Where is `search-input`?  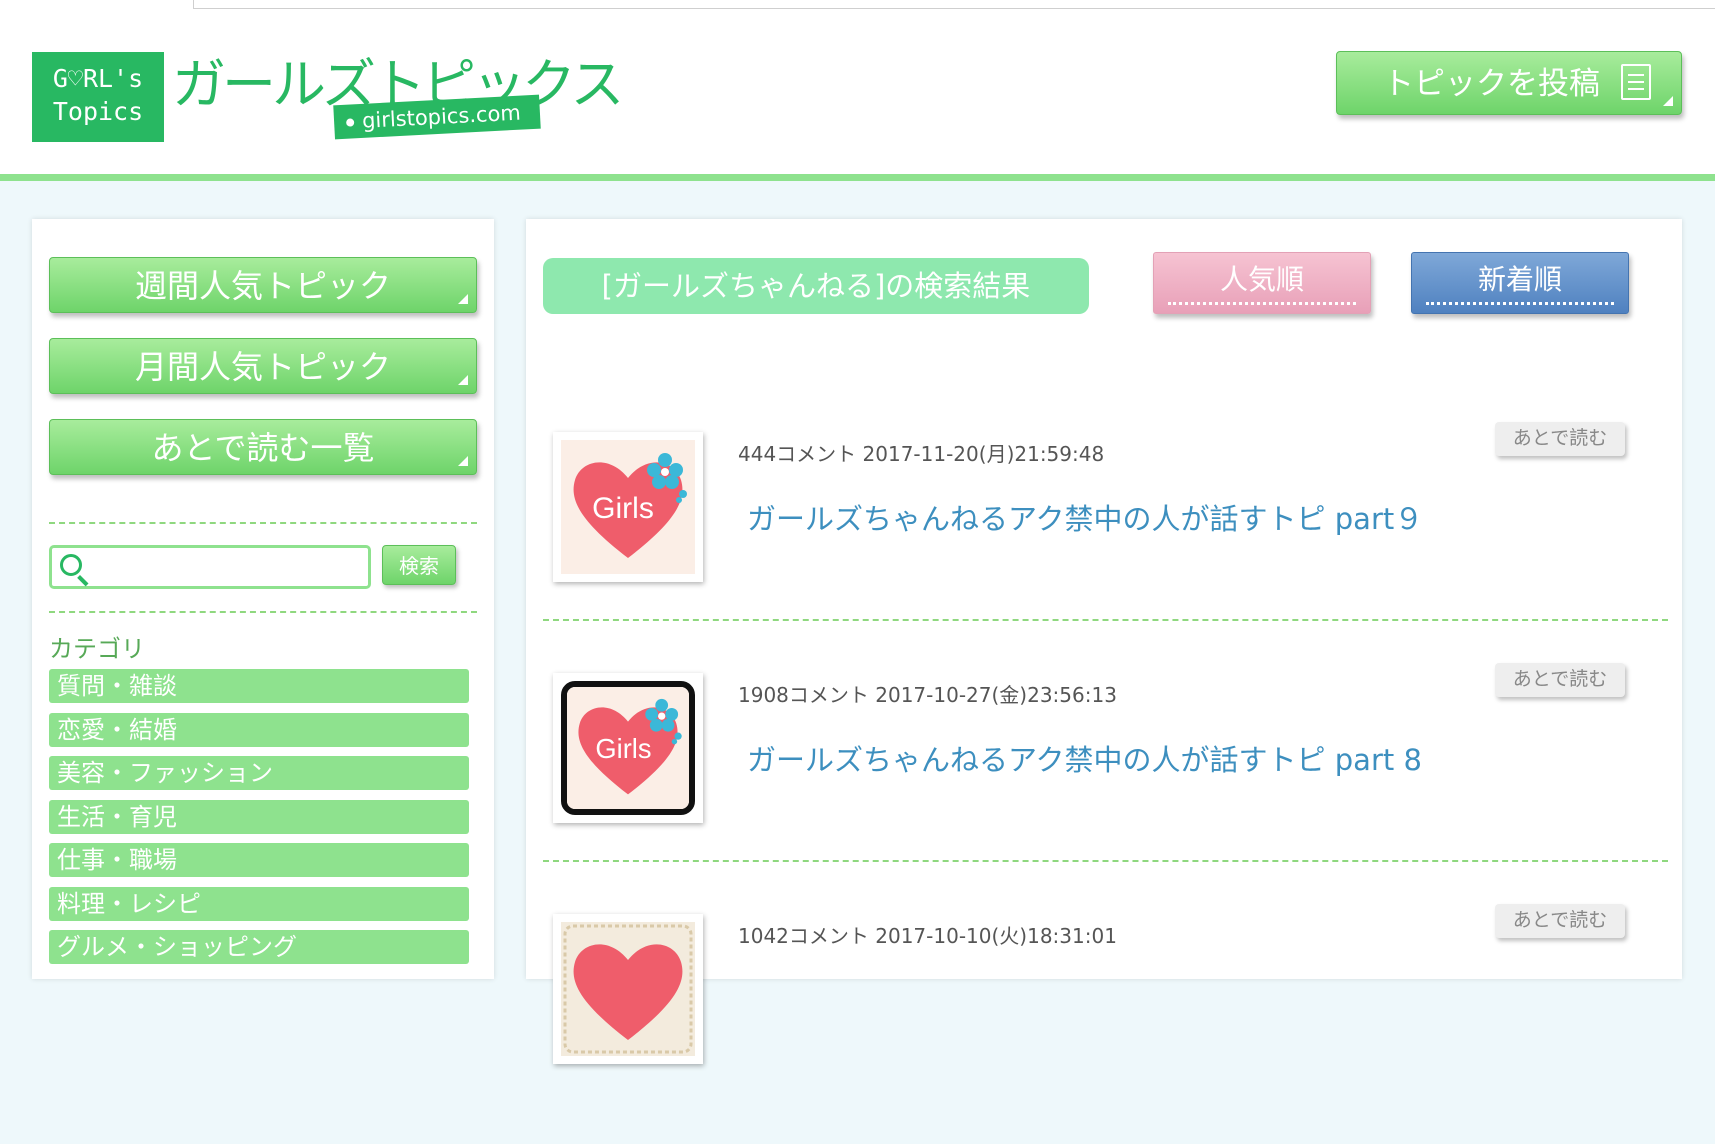 search-input is located at coordinates (230, 568).